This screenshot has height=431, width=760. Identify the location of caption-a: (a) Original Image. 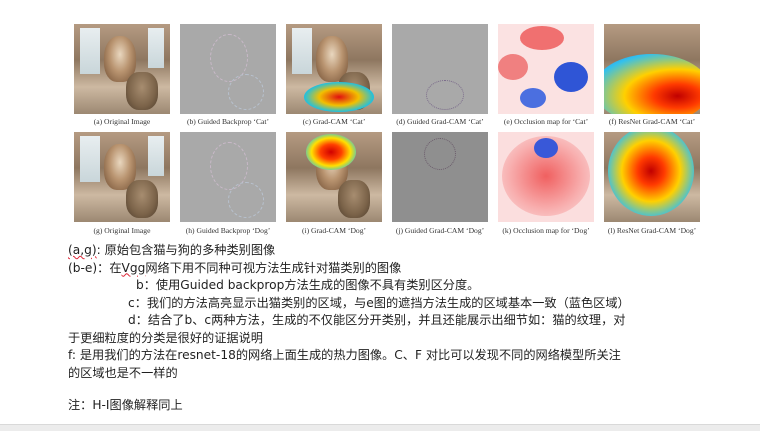
(122, 121).